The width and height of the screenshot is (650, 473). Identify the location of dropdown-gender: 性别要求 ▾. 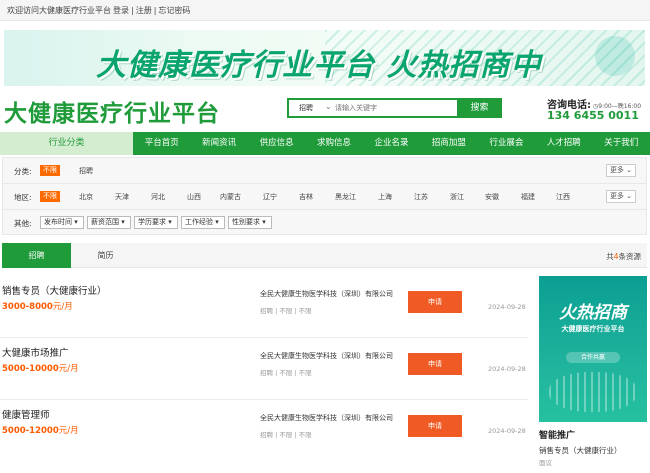
(250, 222).